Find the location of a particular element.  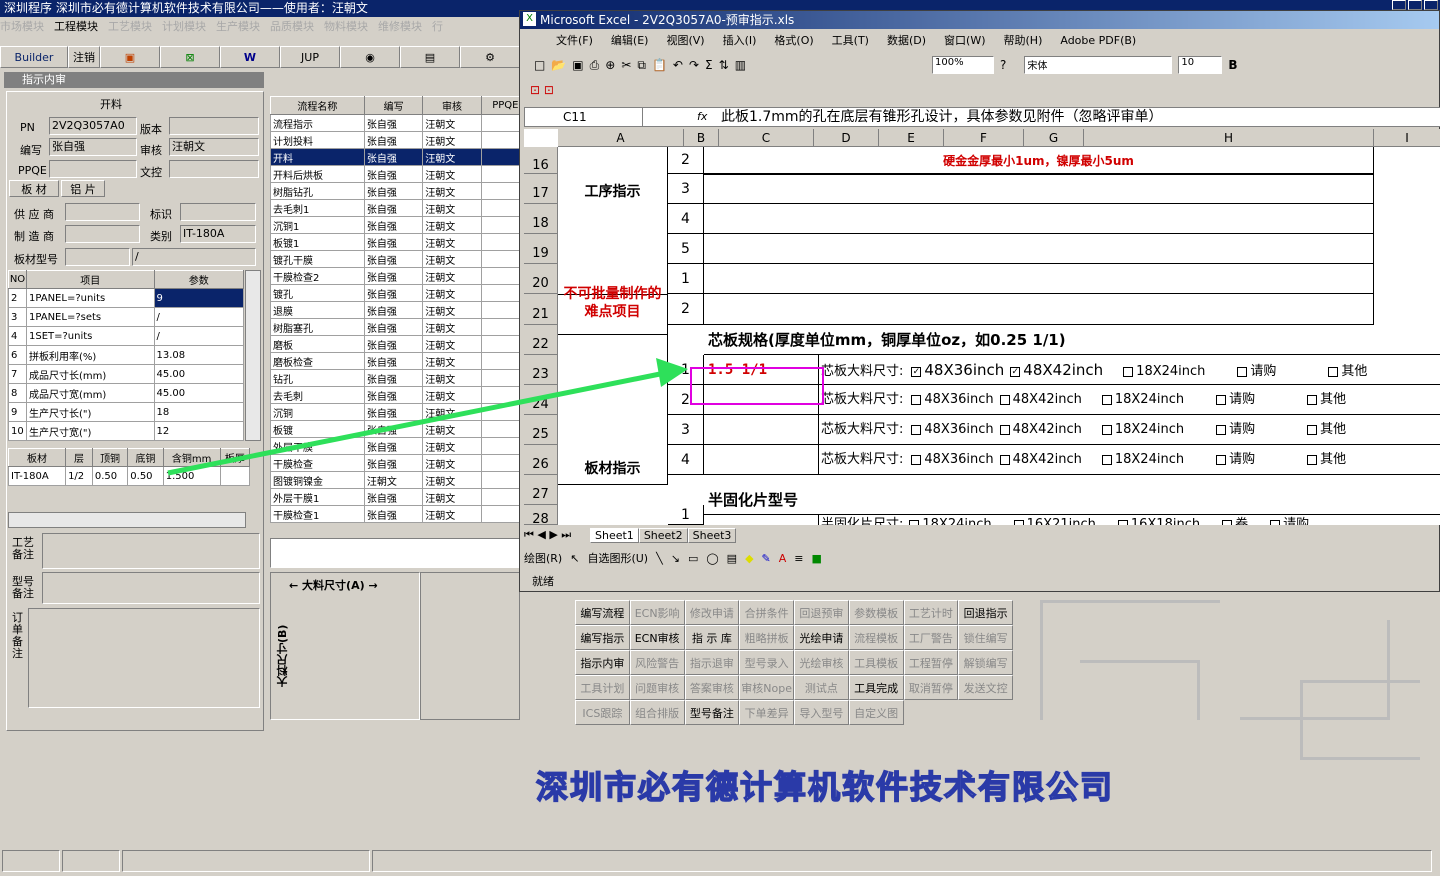

excel-menu-item: Adobe PDF(B) is located at coordinates (1098, 40).